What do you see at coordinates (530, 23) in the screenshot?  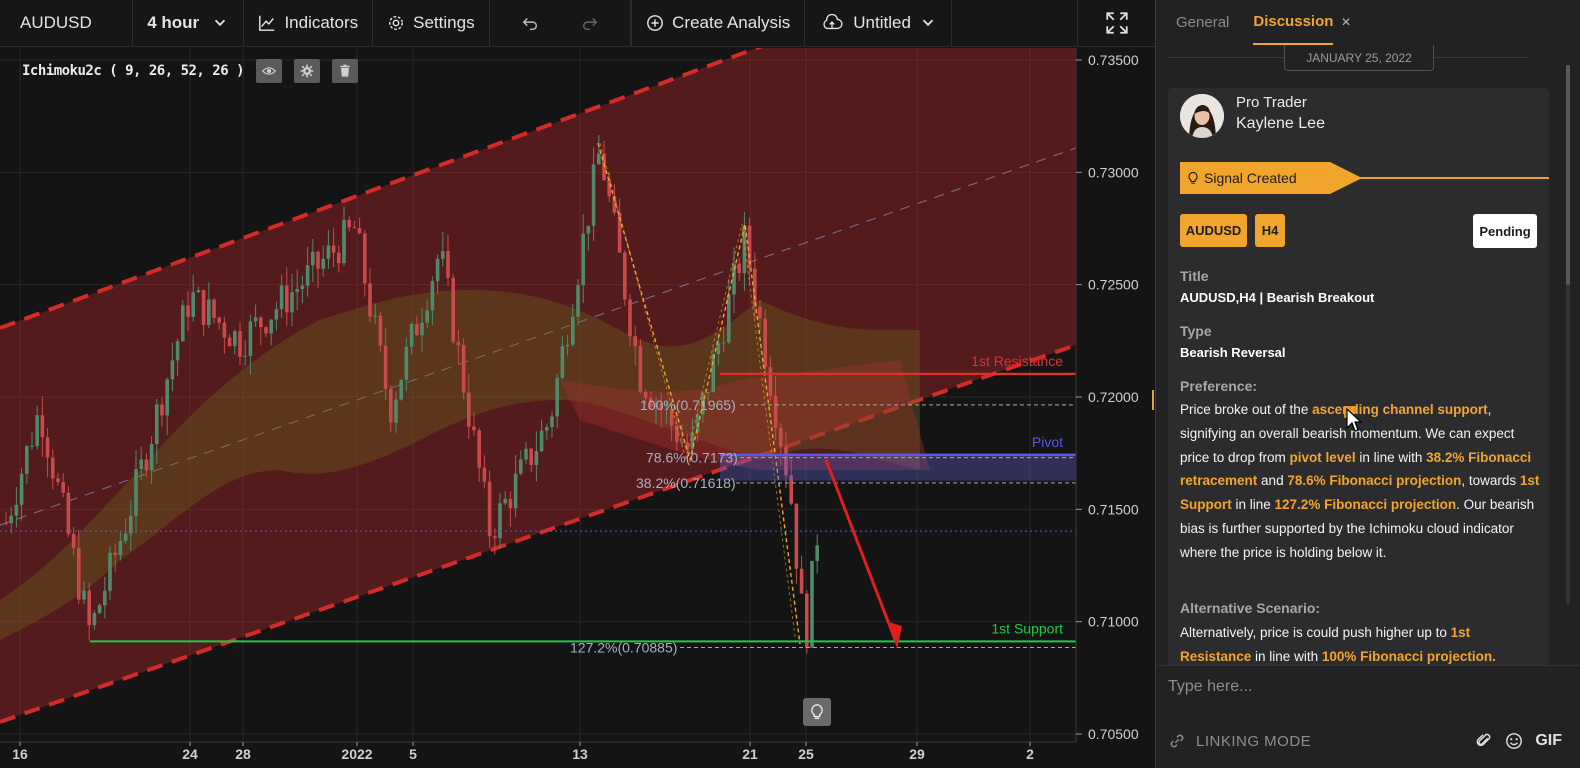 I see `undo-icon` at bounding box center [530, 23].